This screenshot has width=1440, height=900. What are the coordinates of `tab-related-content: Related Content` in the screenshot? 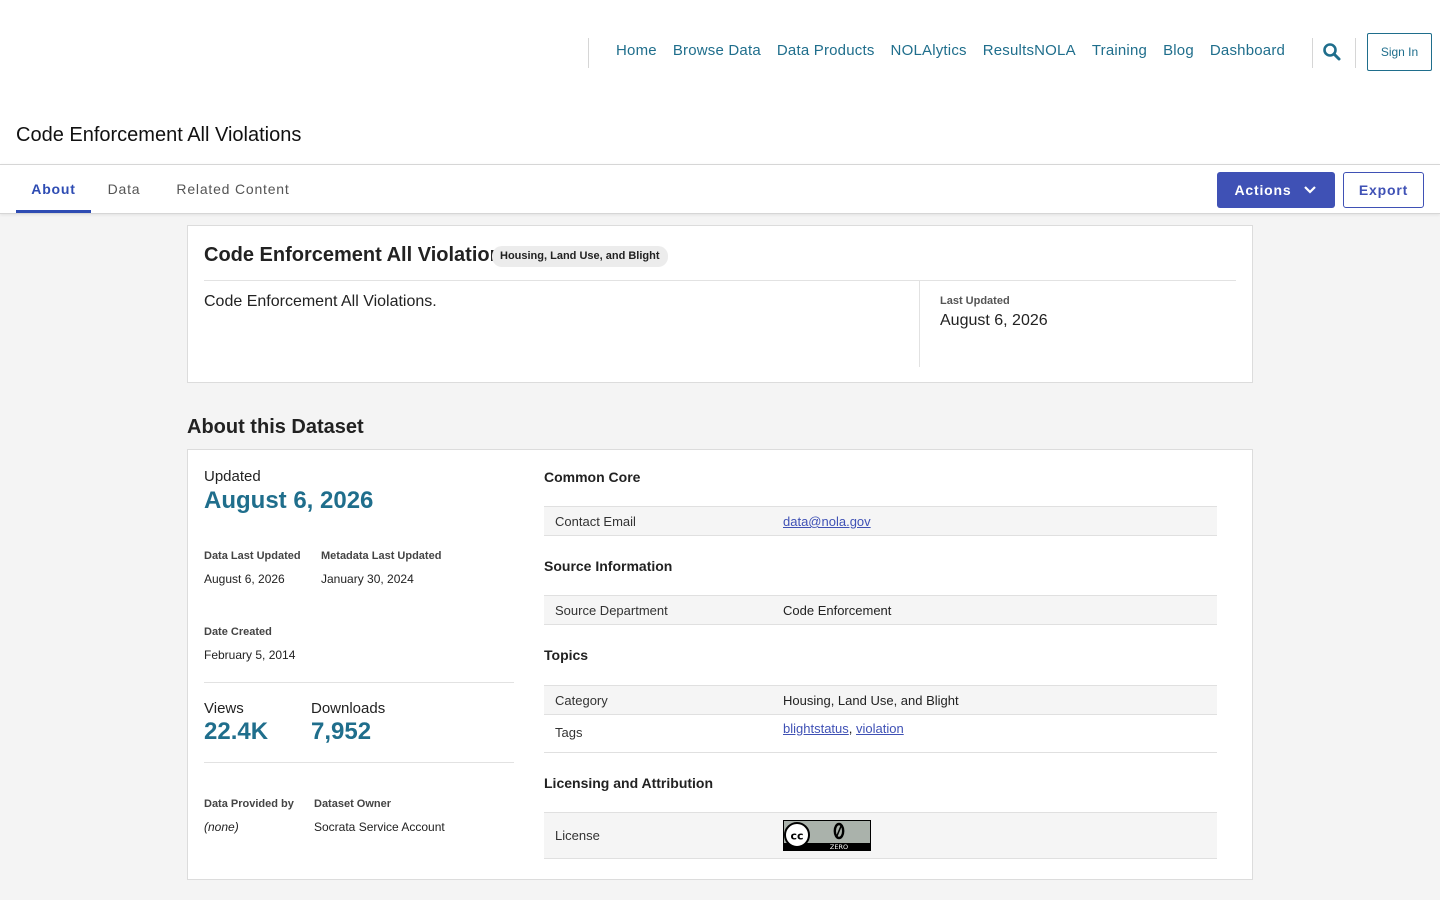 It's located at (233, 189).